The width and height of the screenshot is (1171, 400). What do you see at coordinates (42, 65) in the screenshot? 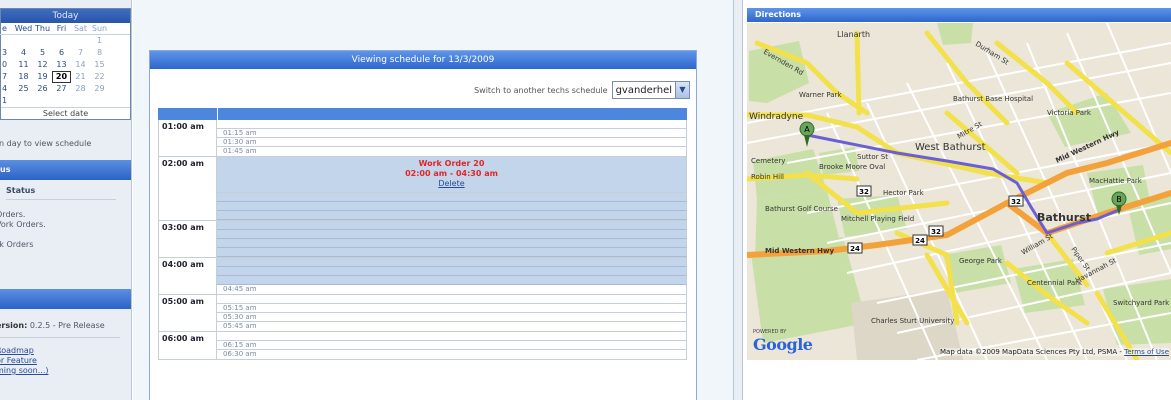
I see `calendar-day: 12` at bounding box center [42, 65].